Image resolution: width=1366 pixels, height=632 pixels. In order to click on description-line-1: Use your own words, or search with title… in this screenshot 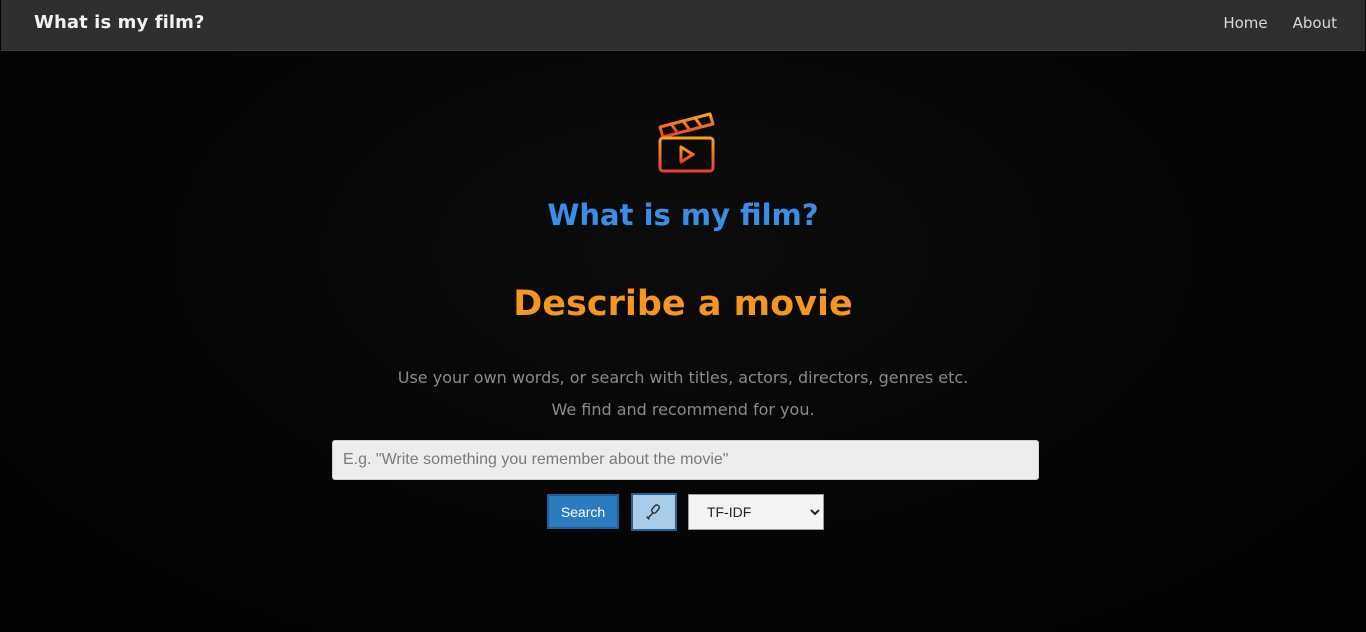, I will do `click(683, 377)`.